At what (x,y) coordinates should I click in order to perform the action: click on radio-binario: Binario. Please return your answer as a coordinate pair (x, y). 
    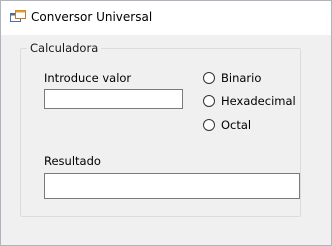
    Looking at the image, I should click on (232, 78).